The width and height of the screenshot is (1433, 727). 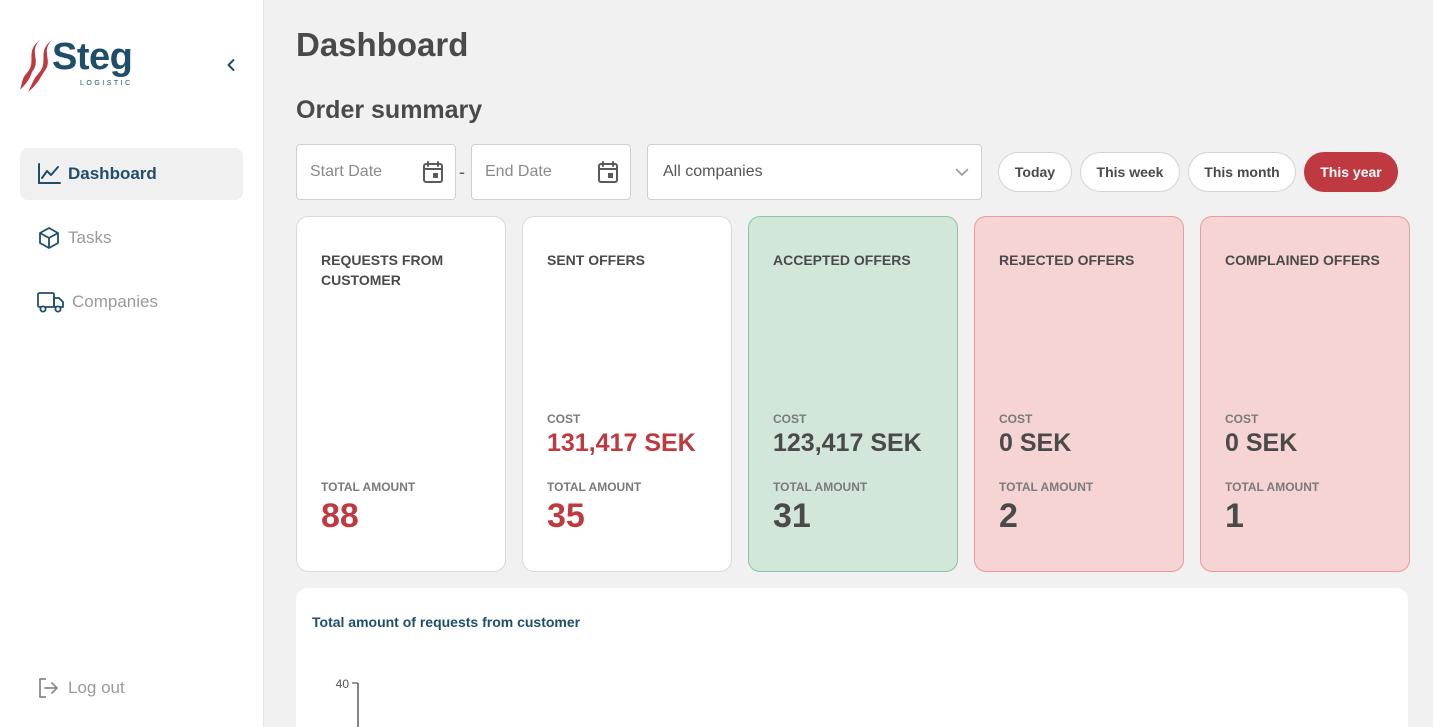 I want to click on cost-value: 131,417 SEK, so click(x=621, y=443).